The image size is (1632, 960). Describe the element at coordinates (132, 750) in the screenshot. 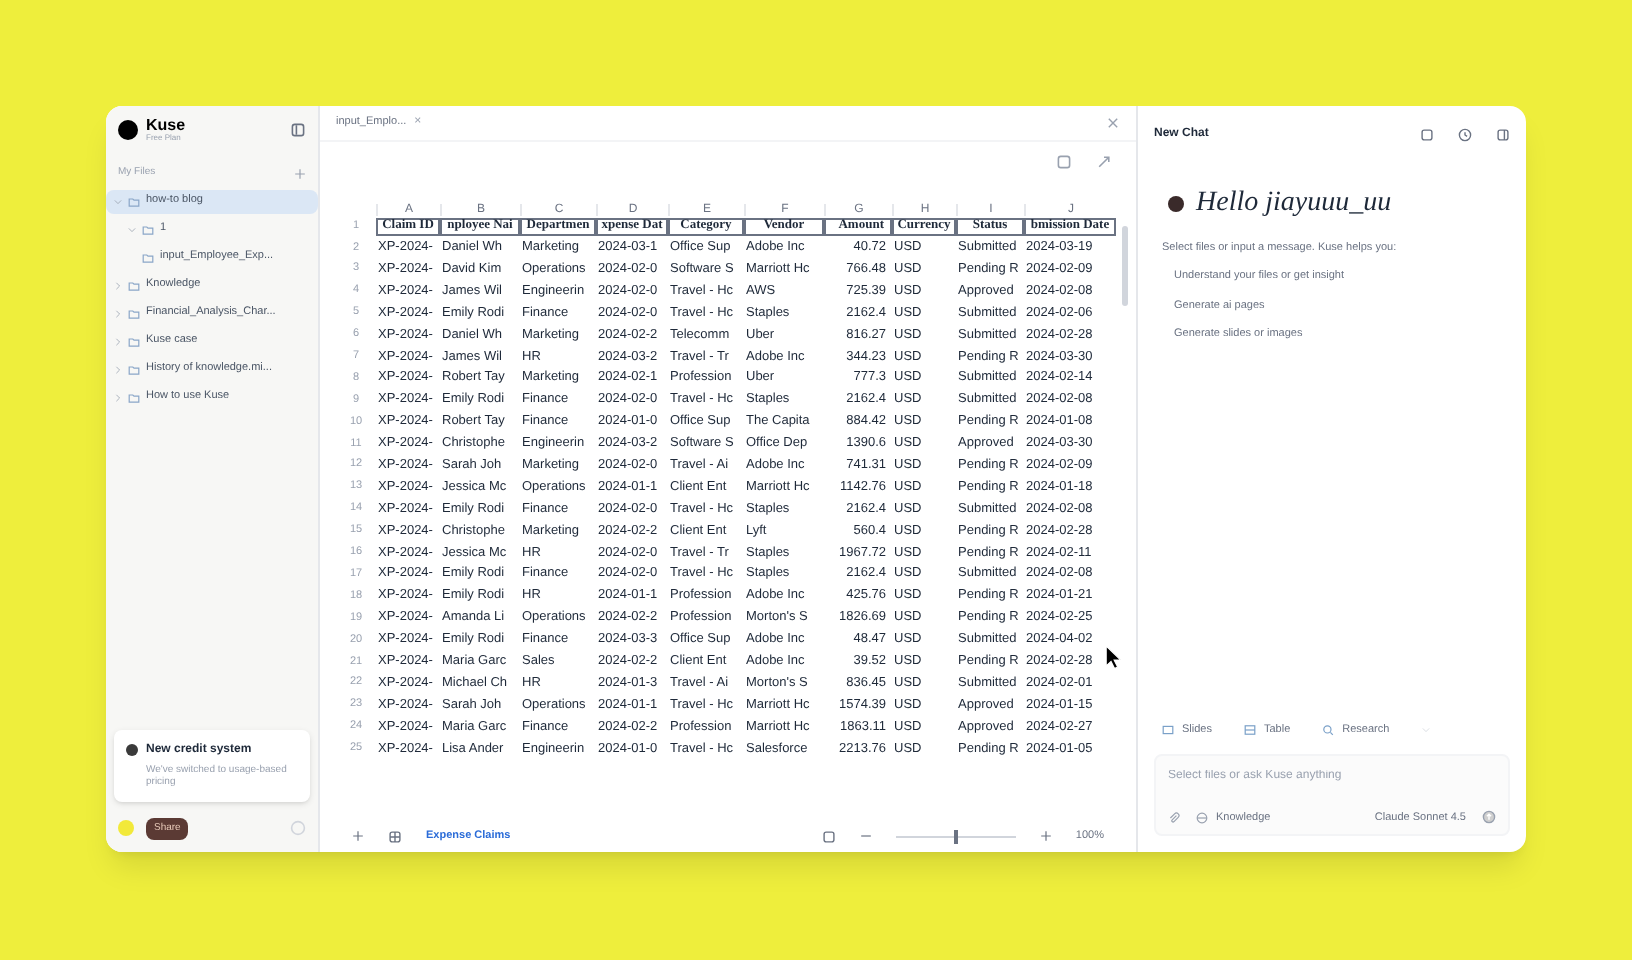

I see `info-icon` at that location.